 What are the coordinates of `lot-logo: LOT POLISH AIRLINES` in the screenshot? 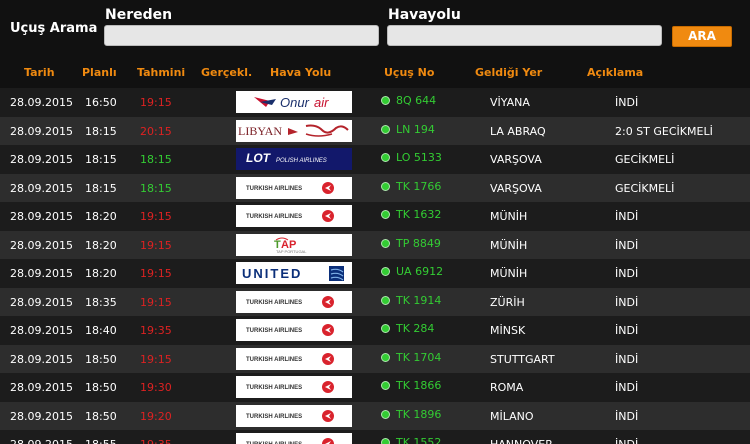 It's located at (294, 159).